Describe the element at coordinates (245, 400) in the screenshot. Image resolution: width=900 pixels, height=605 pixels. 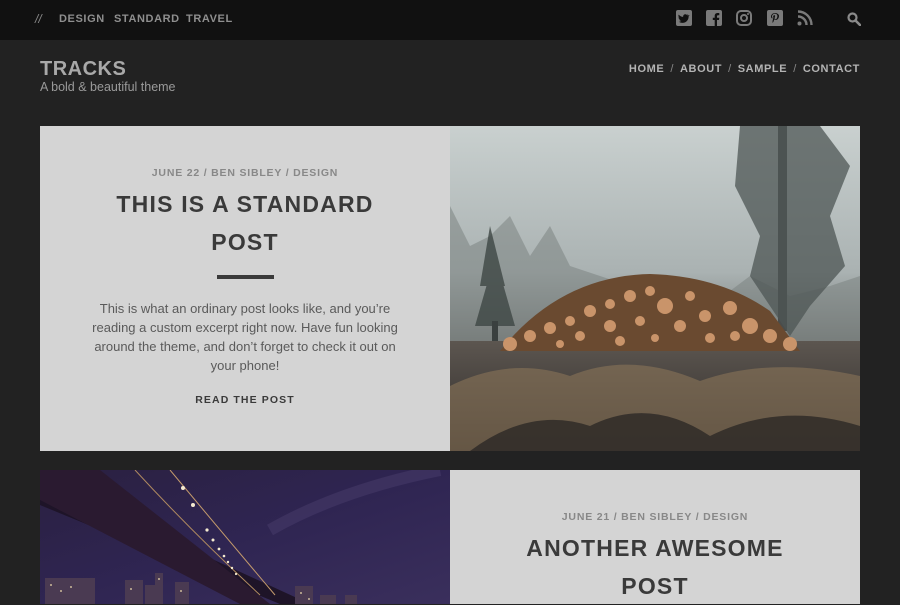
I see `read-the-post-link: READ THE POST` at that location.